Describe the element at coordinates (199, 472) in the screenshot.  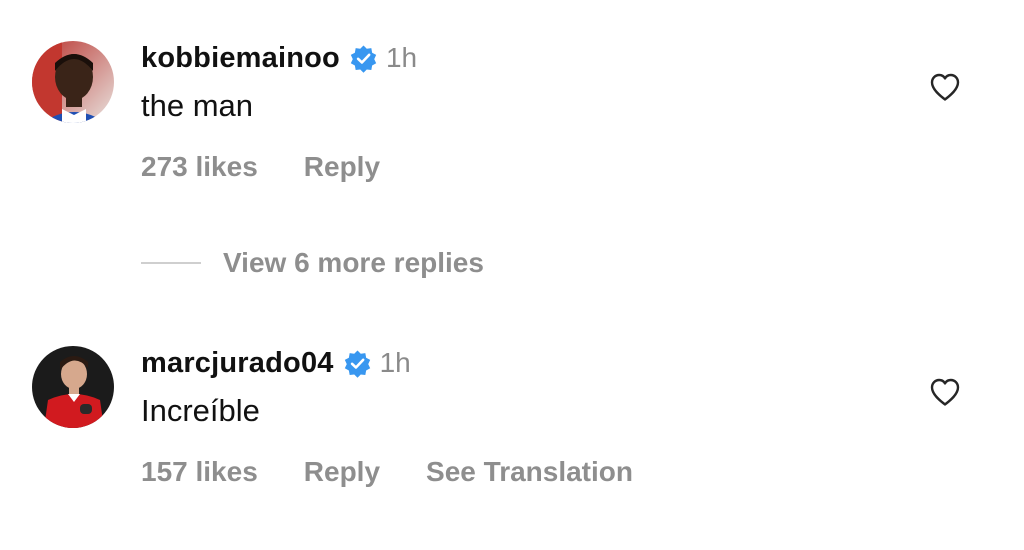
I see `likes-count: 157 likes` at that location.